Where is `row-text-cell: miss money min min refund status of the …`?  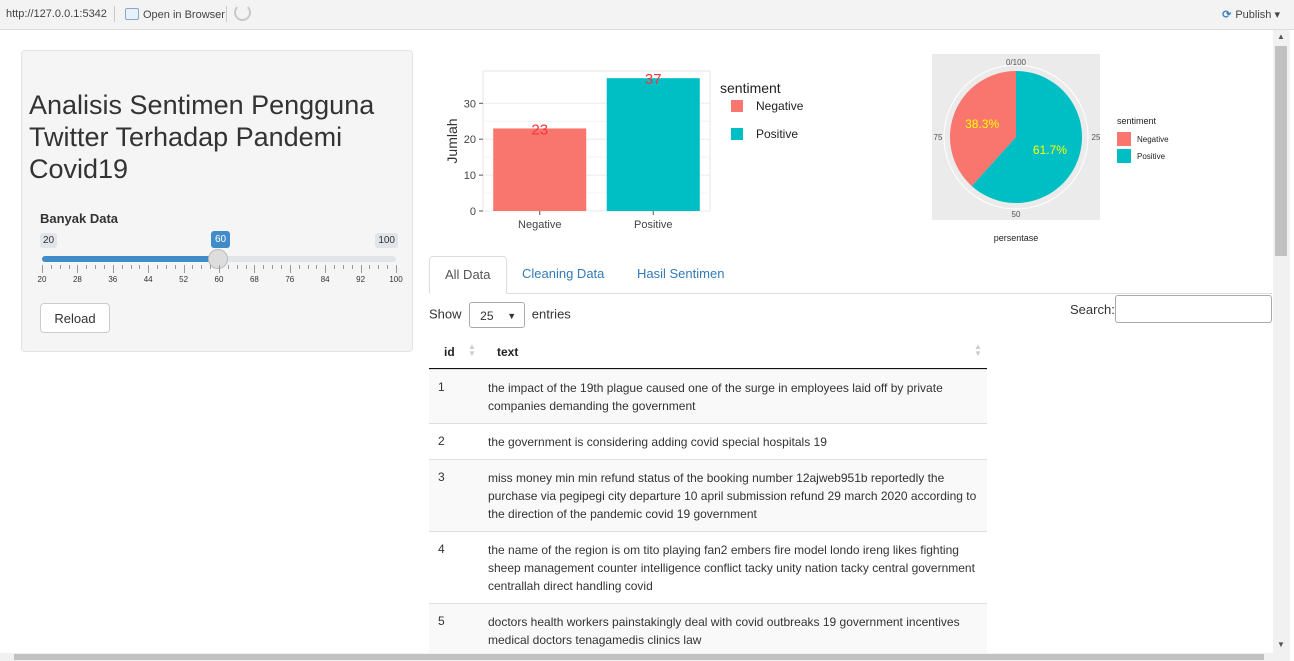
row-text-cell: miss money min min refund status of the … is located at coordinates (732, 496).